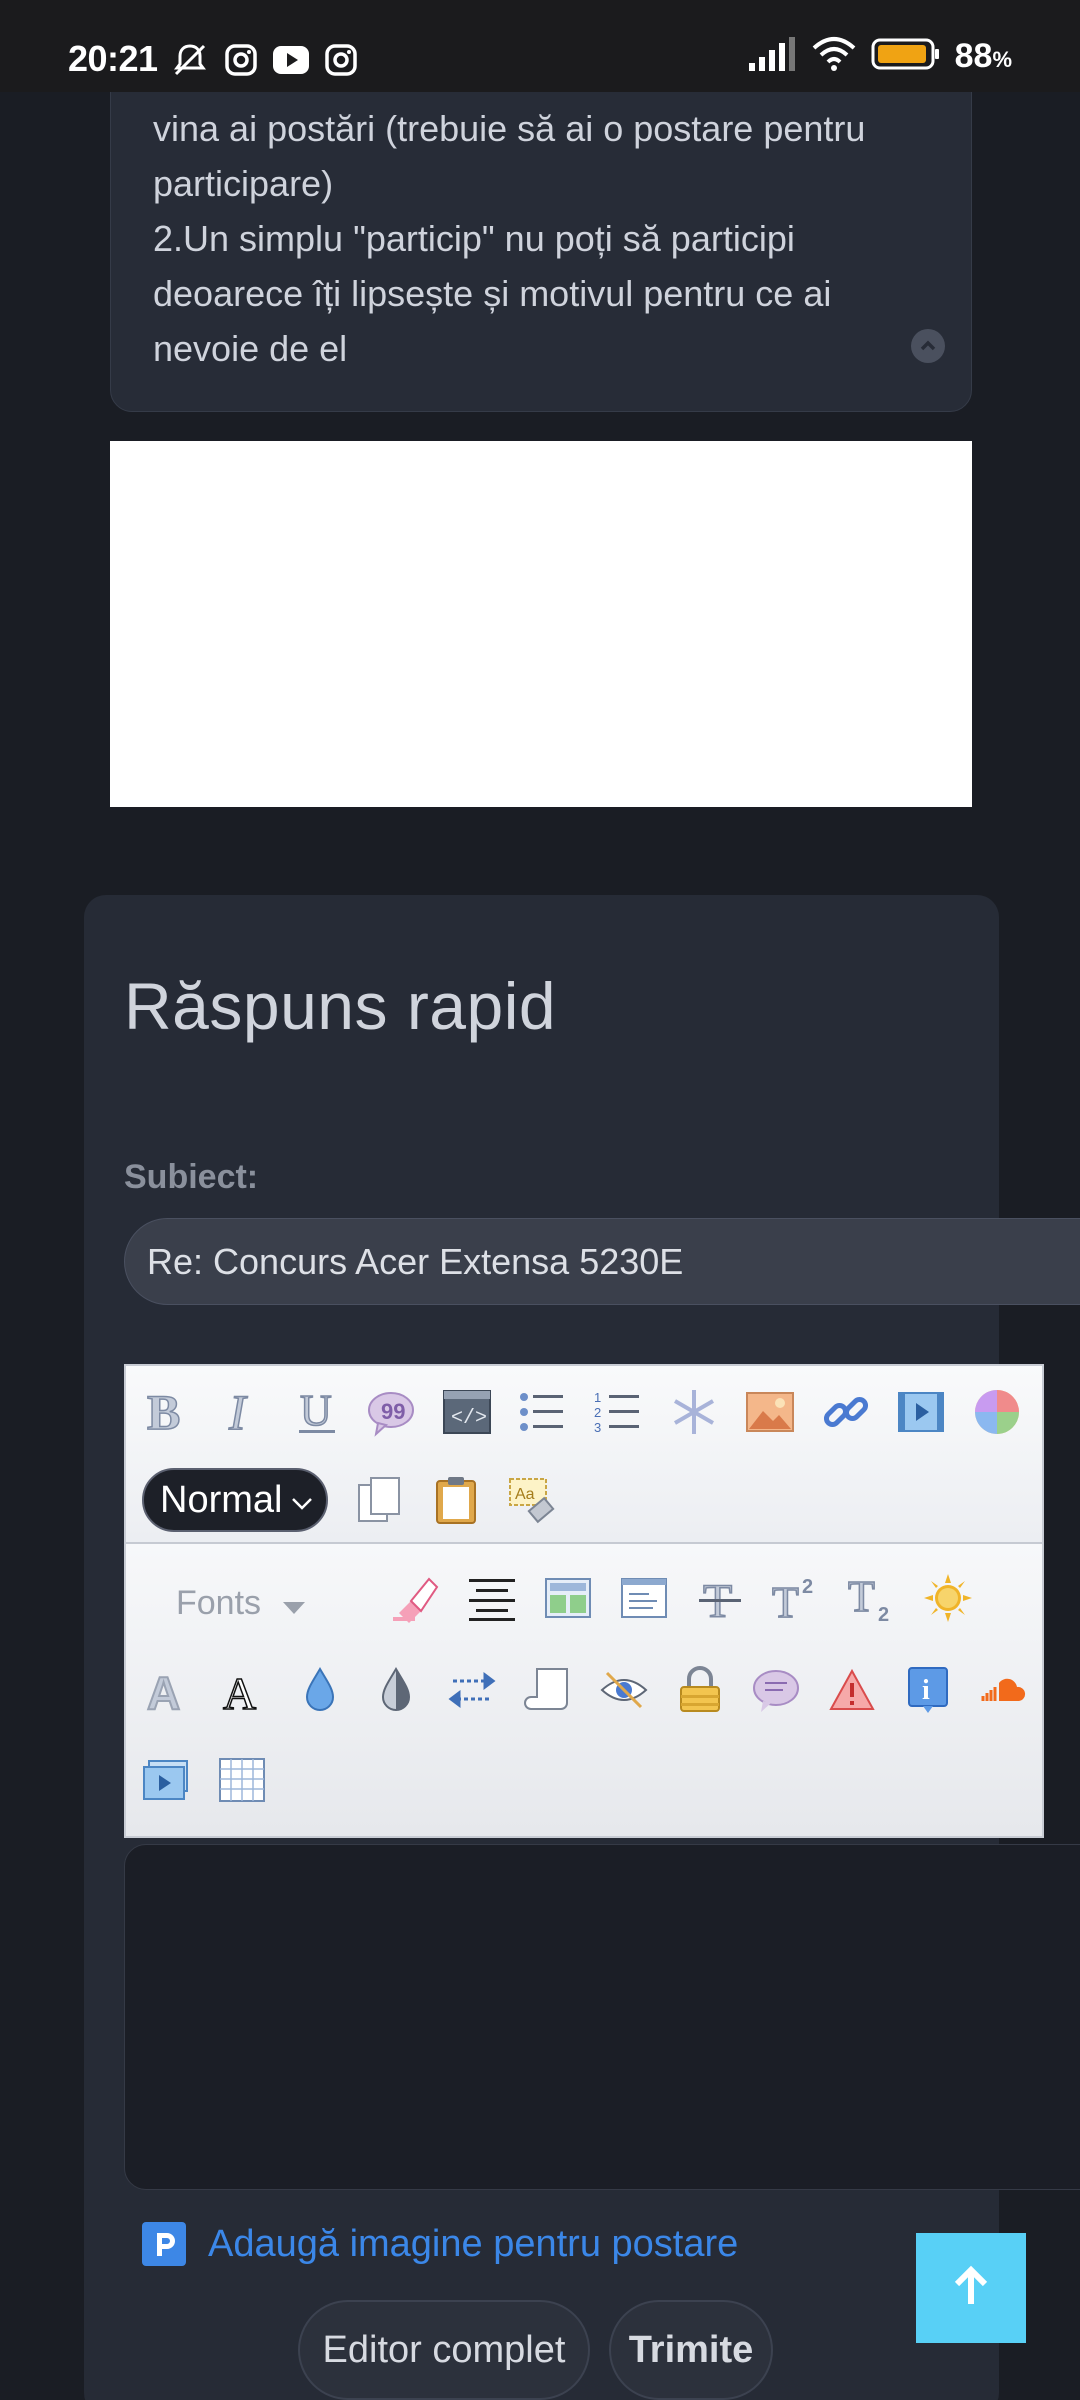  I want to click on superscript-icon: T2, so click(795, 1598).